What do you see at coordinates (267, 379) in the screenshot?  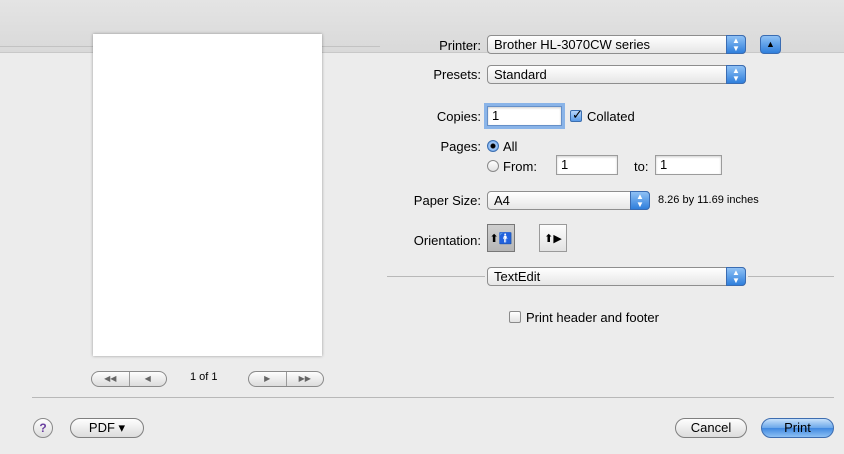 I see `next-page-button: ▶` at bounding box center [267, 379].